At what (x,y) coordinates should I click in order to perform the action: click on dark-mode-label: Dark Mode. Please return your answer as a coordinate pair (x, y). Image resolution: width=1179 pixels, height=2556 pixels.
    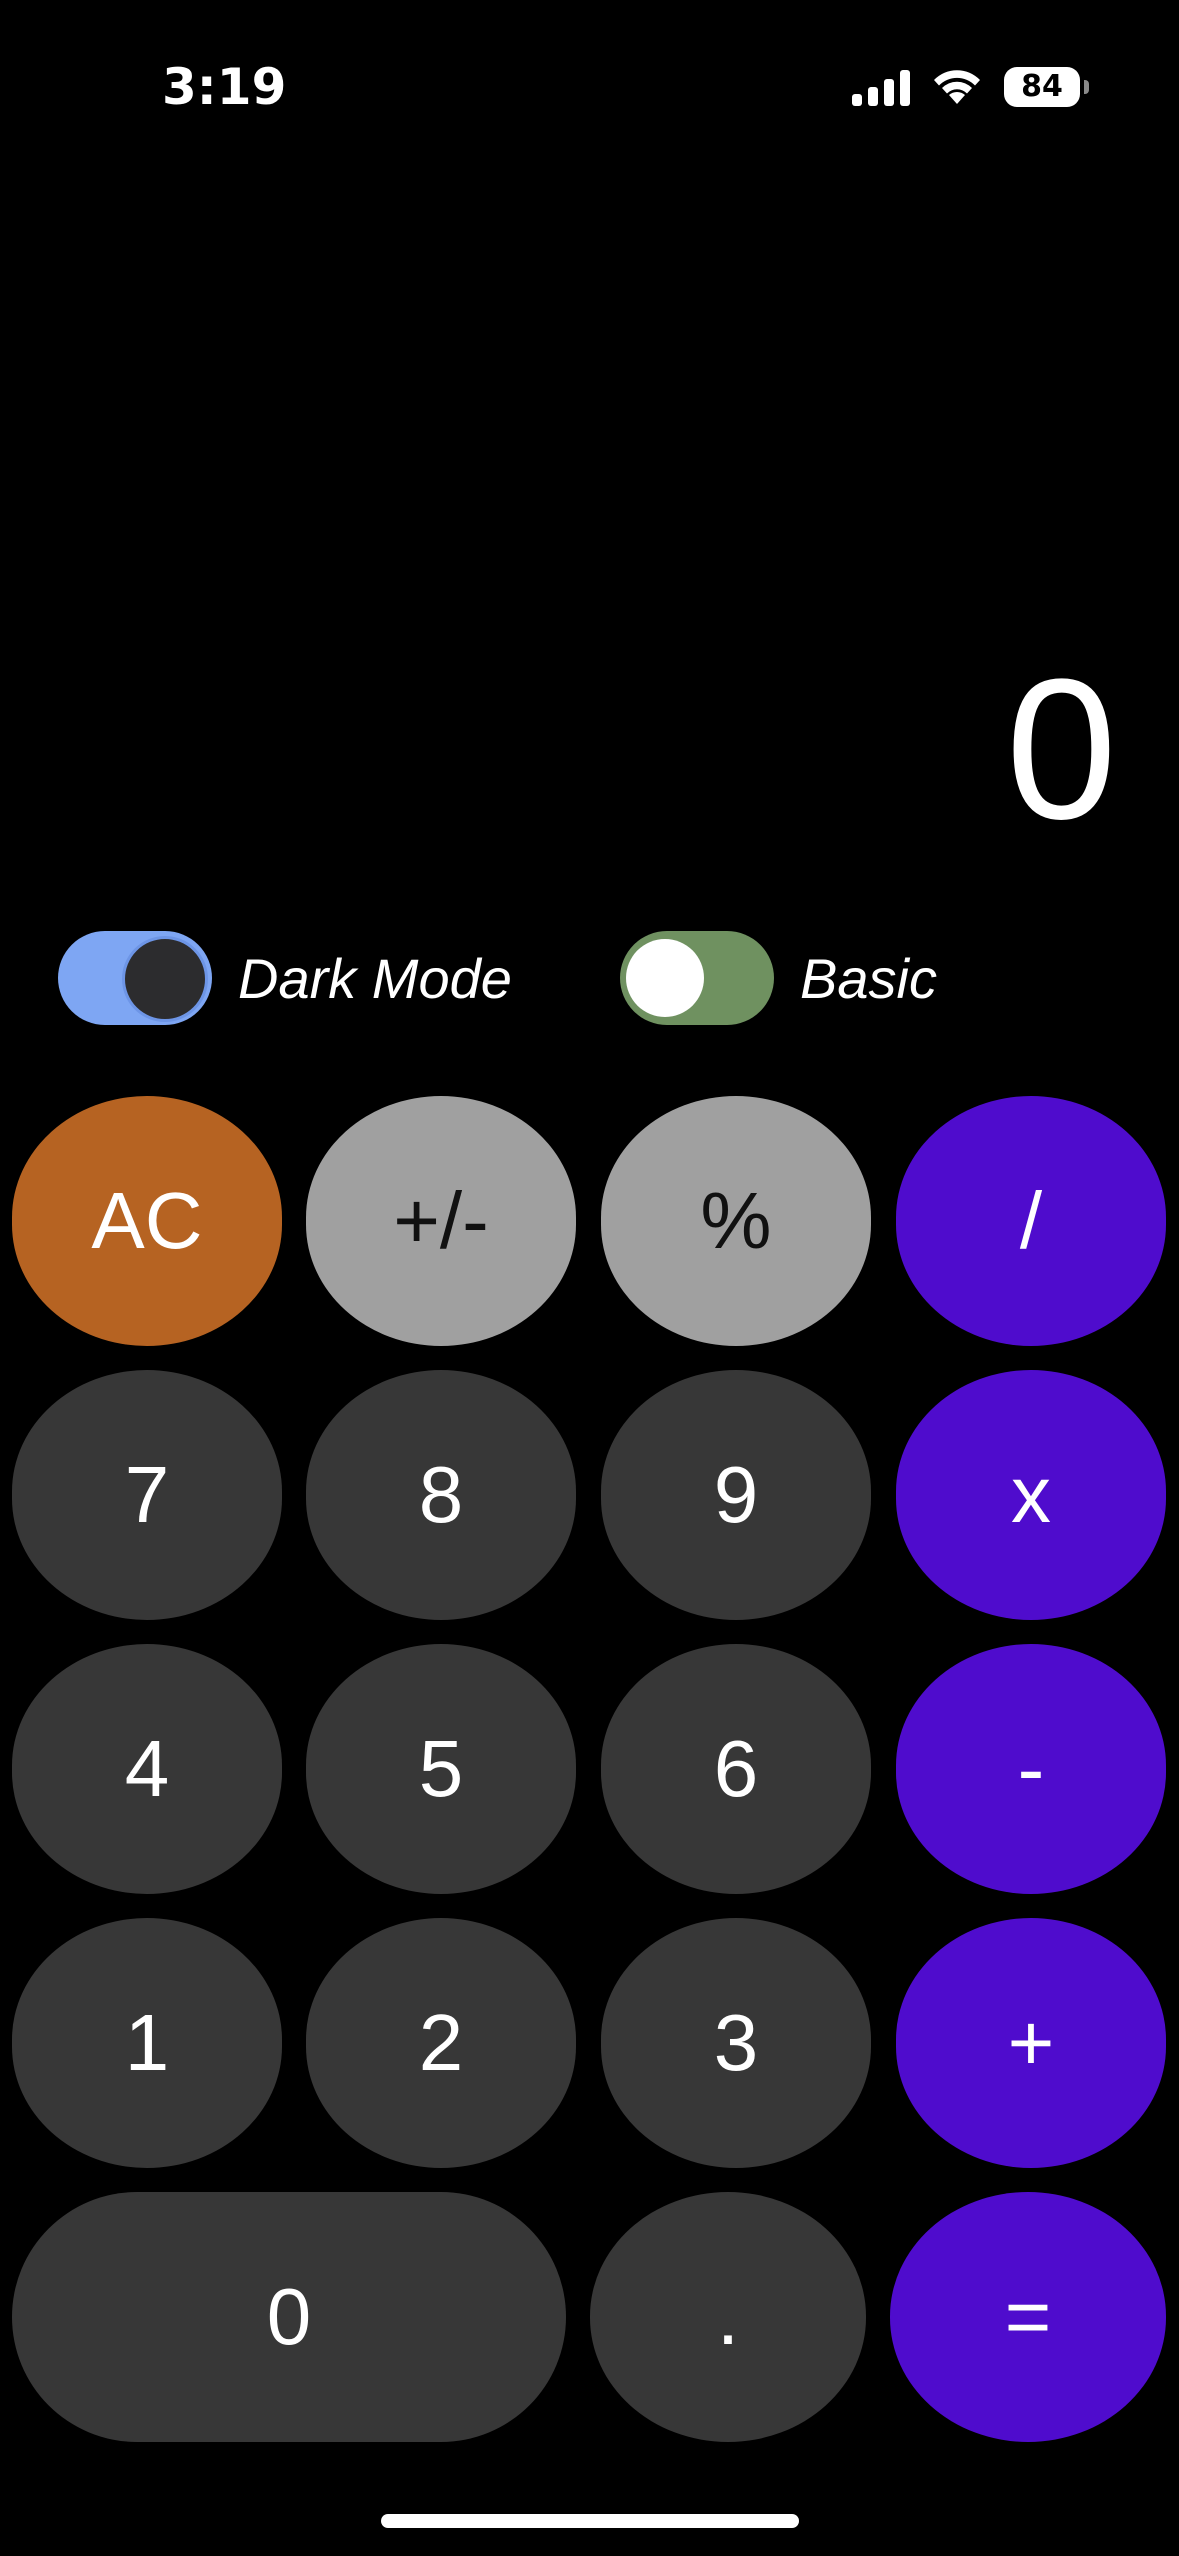
    Looking at the image, I should click on (375, 978).